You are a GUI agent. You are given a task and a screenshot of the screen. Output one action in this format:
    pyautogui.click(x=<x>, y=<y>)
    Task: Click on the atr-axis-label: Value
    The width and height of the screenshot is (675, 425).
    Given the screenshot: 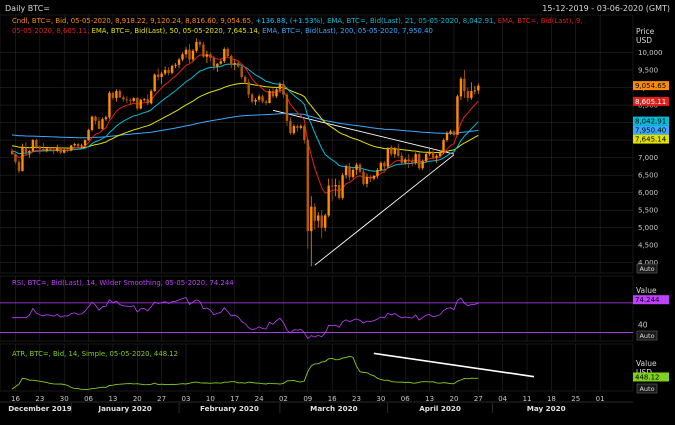 What is the action you would take?
    pyautogui.click(x=646, y=363)
    